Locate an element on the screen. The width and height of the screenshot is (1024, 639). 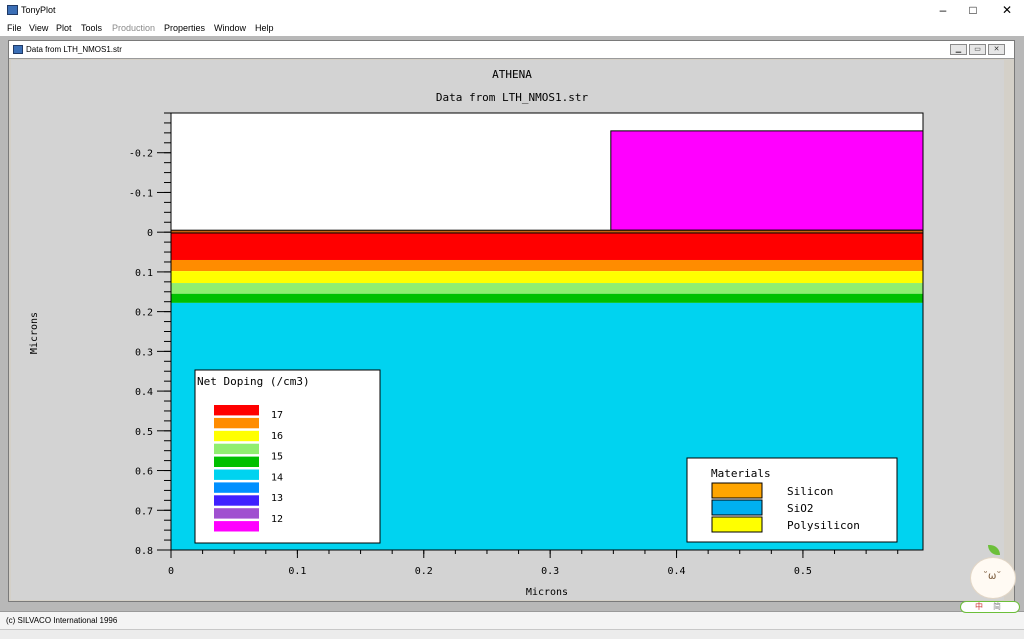
y-tick-label: 0.4 is located at coordinates (144, 392).